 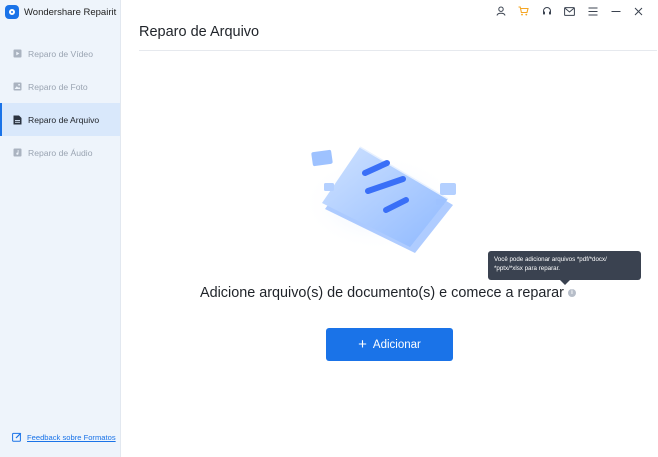 I want to click on sidebar-item-label: Reparo de Foto, so click(x=58, y=86).